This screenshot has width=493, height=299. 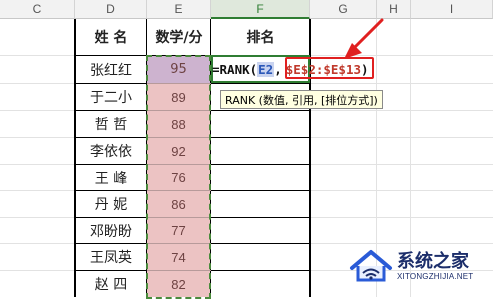 I want to click on table-row-score: 74, so click(x=178, y=257).